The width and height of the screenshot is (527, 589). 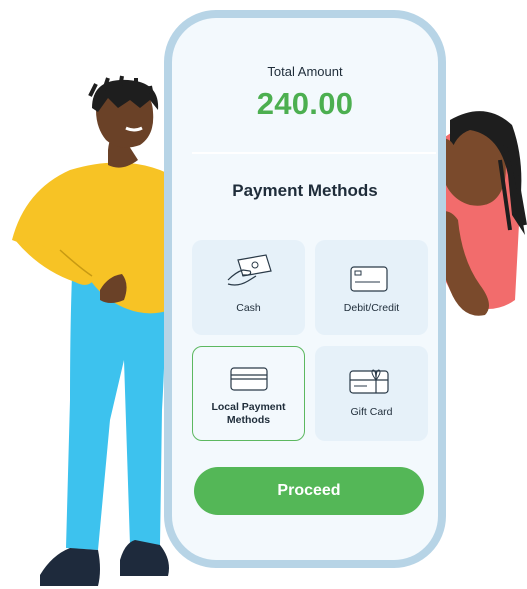 What do you see at coordinates (371, 412) in the screenshot?
I see `payment-method-gift-card-label: Gift Card` at bounding box center [371, 412].